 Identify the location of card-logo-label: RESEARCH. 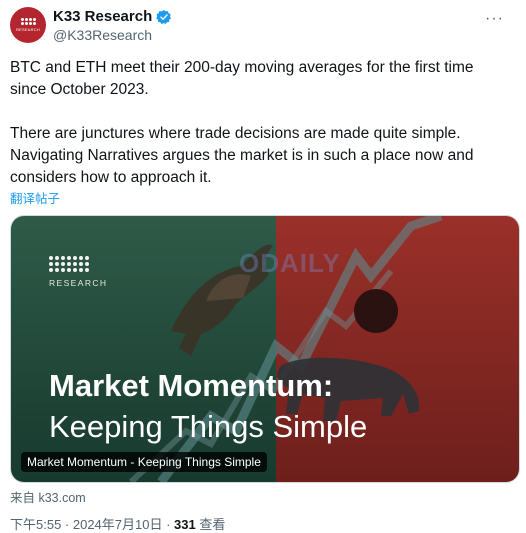
(78, 283).